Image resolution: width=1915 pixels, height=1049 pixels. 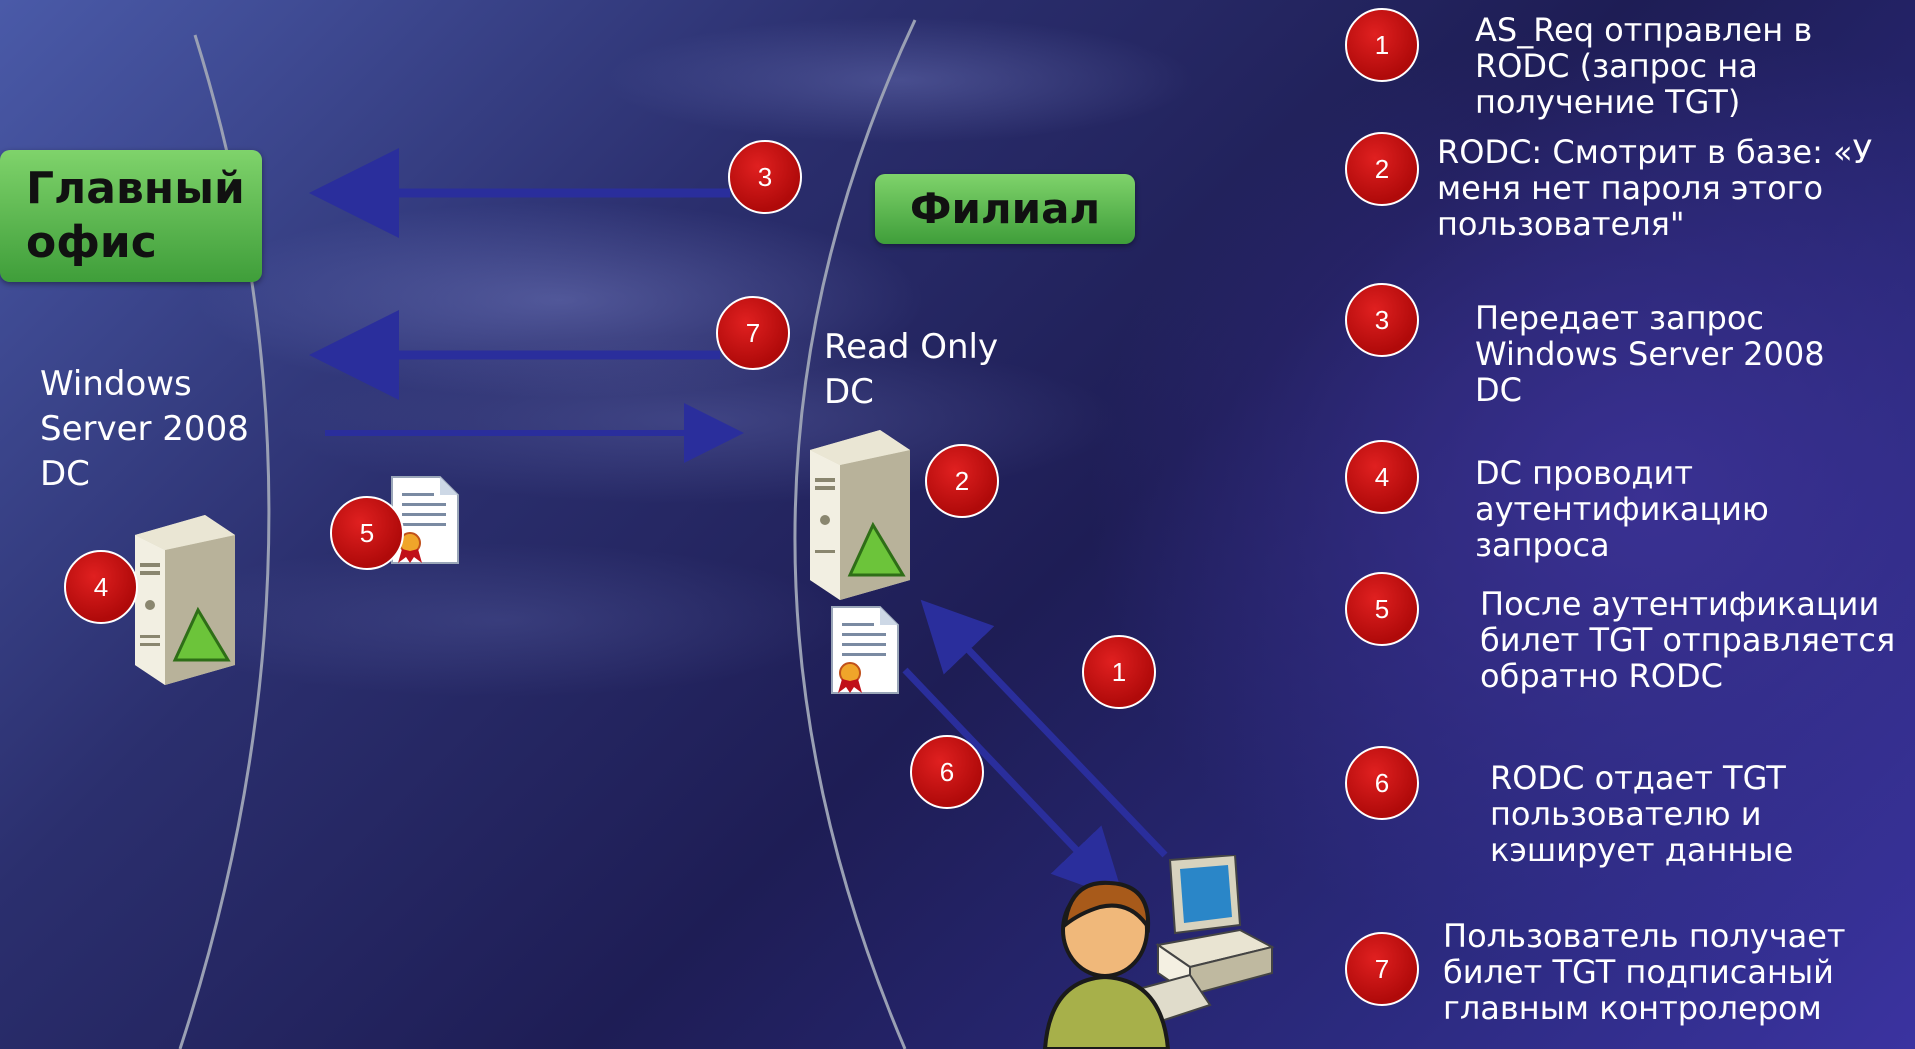 What do you see at coordinates (962, 481) in the screenshot?
I see `badge-2: 2` at bounding box center [962, 481].